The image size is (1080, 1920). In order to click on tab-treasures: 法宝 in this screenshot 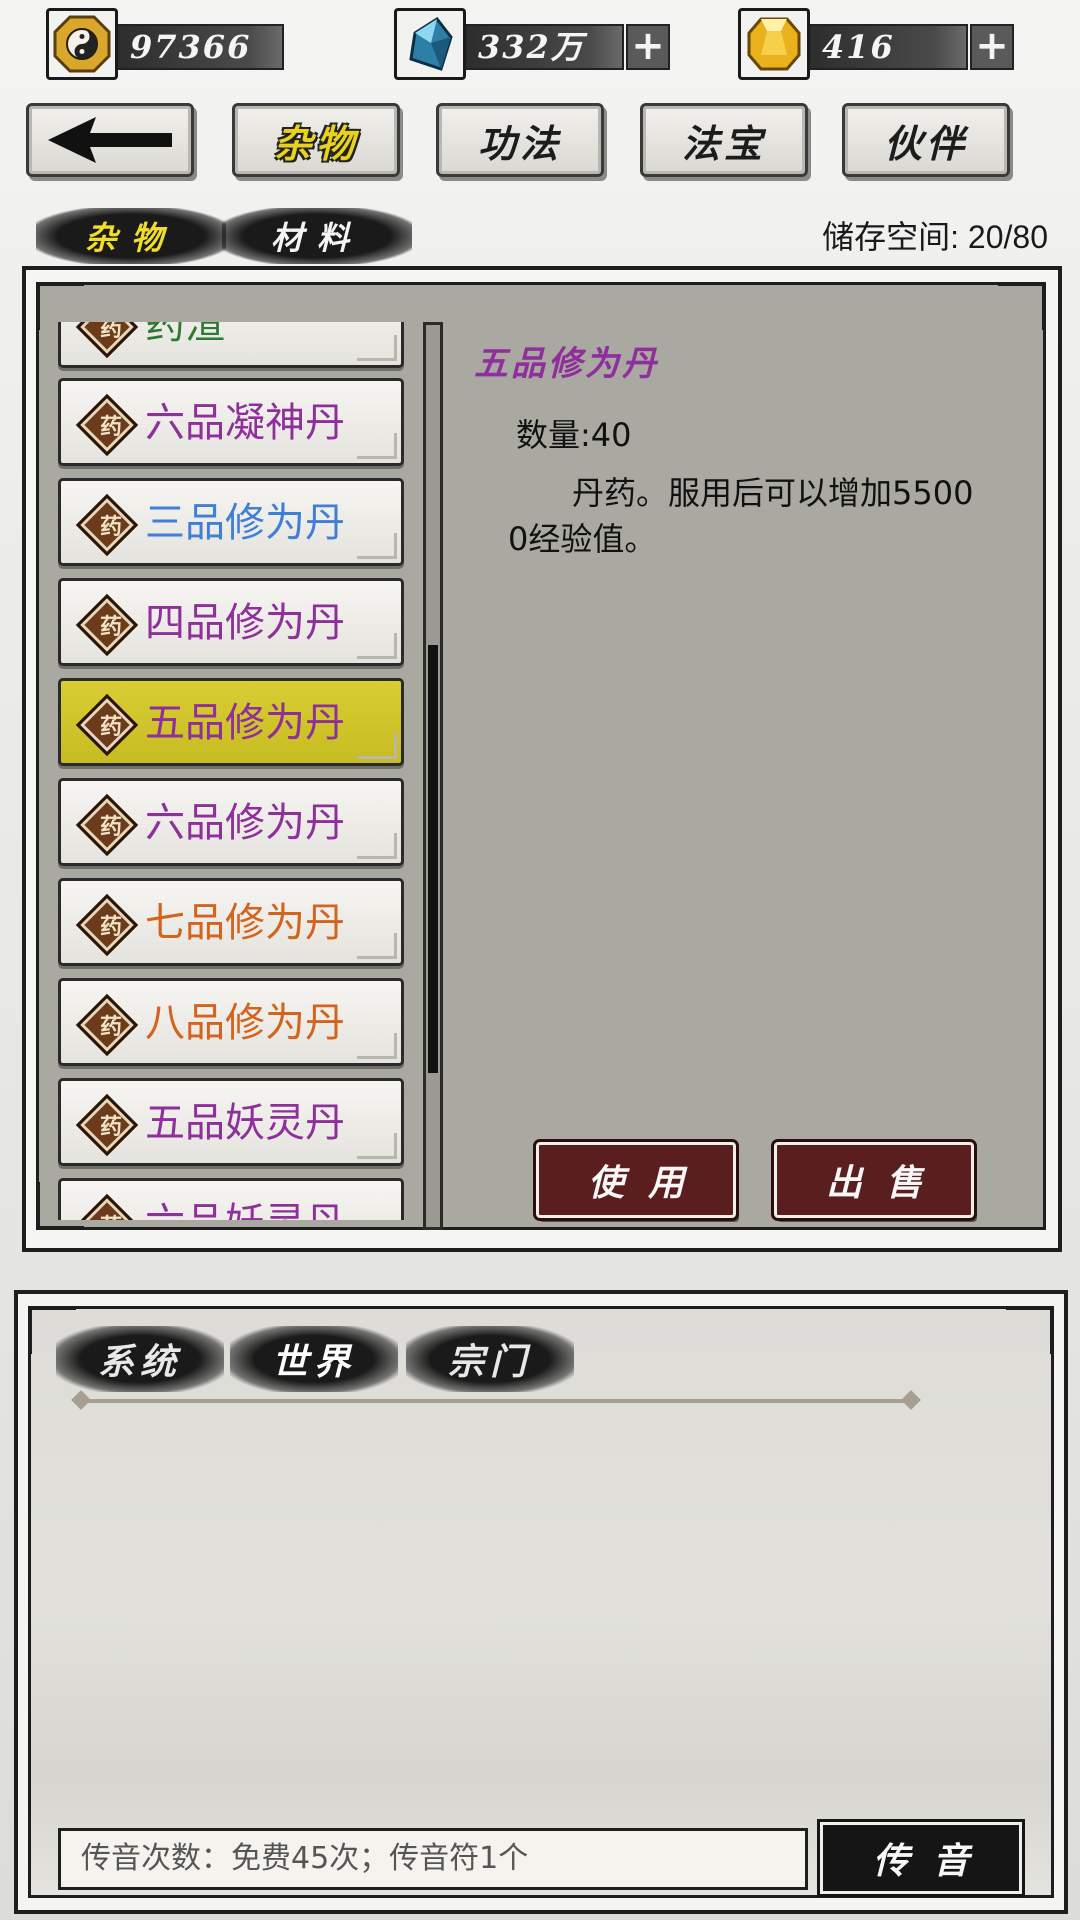, I will do `click(724, 140)`.